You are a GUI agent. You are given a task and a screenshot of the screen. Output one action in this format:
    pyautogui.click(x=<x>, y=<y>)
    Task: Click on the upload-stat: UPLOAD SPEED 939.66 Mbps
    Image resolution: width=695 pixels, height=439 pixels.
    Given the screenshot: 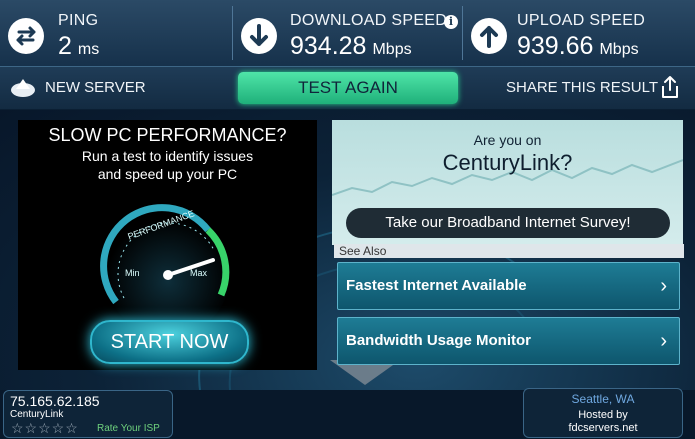 What is the action you would take?
    pyautogui.click(x=579, y=33)
    